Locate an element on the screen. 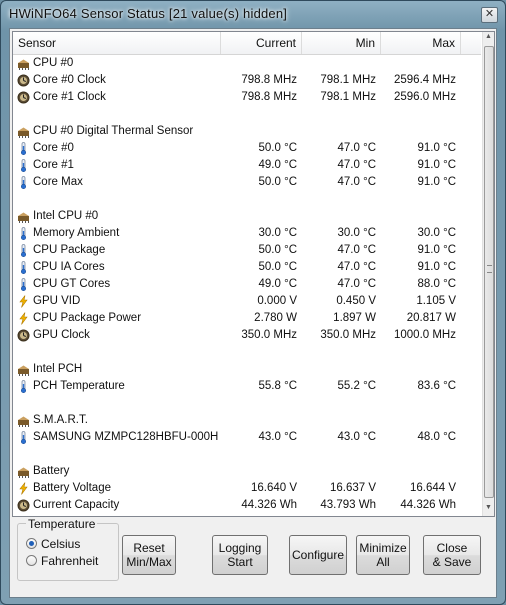 This screenshot has height=605, width=506. current-value: 50.0 °C is located at coordinates (277, 182).